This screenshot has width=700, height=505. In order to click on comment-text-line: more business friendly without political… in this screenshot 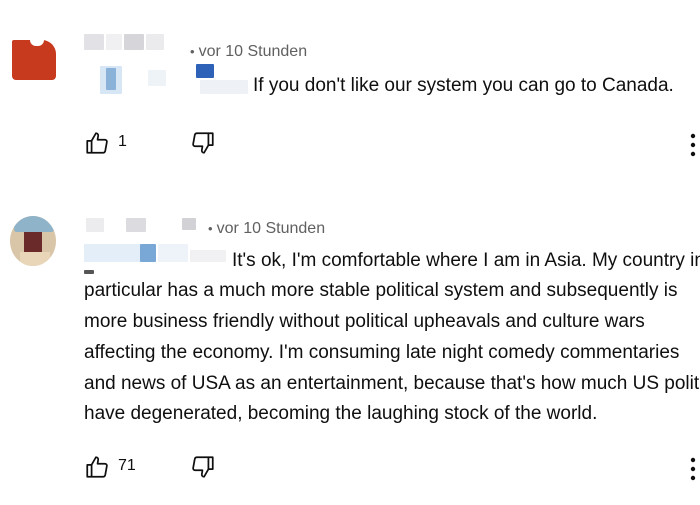, I will do `click(364, 321)`.